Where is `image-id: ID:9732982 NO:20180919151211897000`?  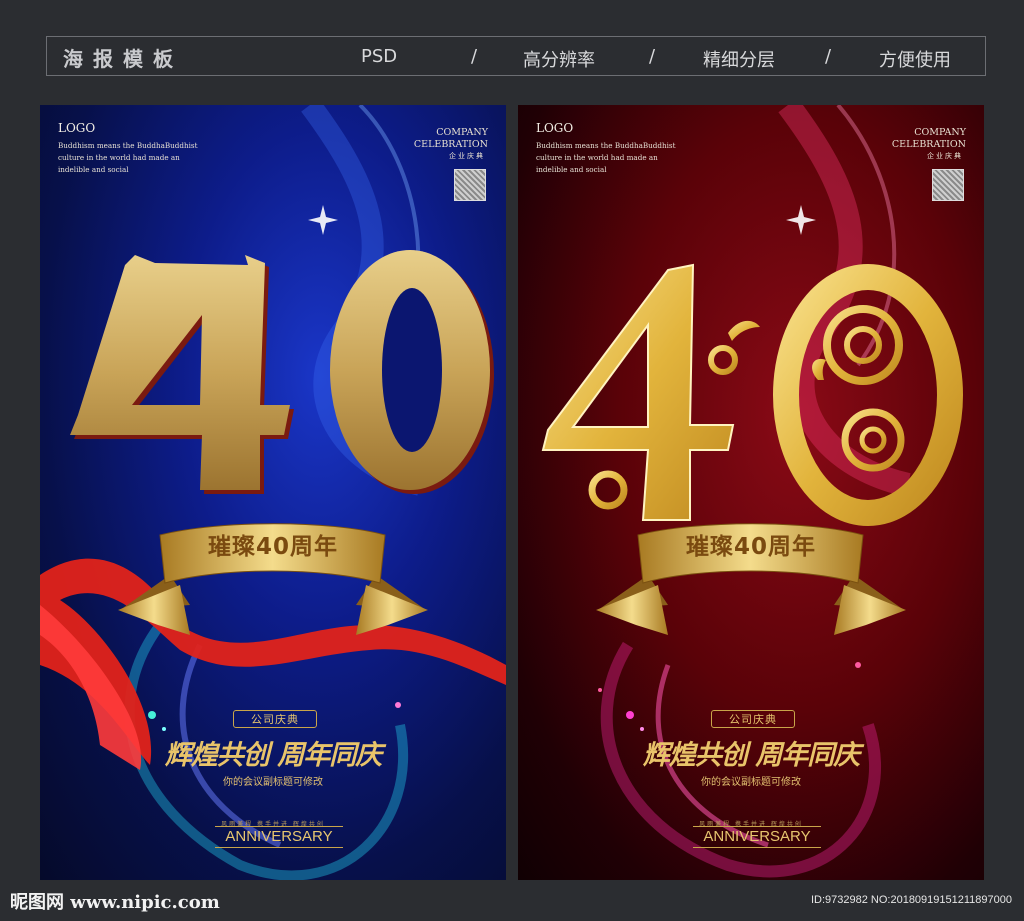 image-id: ID:9732982 NO:20180919151211897000 is located at coordinates (911, 900).